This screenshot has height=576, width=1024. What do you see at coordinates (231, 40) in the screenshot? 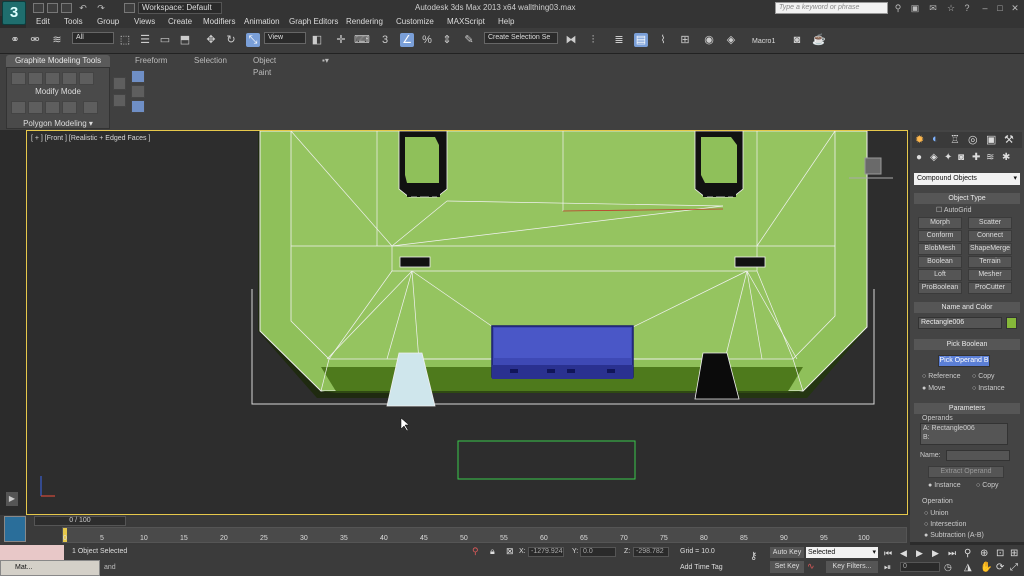
I see `select-and-rotate-icon: ↻` at bounding box center [231, 40].